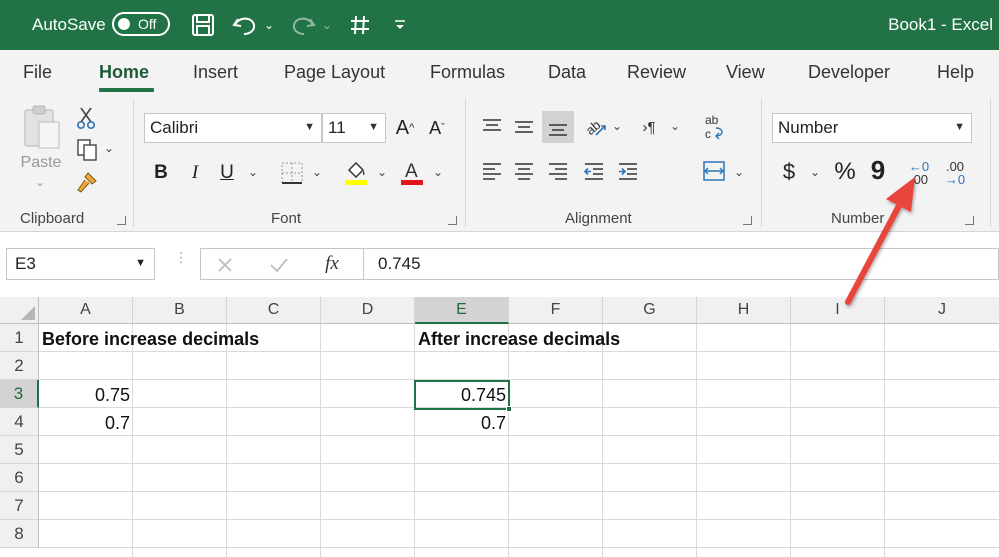  Describe the element at coordinates (327, 25) in the screenshot. I see `redo-dropdown-icon: ⌄` at that location.